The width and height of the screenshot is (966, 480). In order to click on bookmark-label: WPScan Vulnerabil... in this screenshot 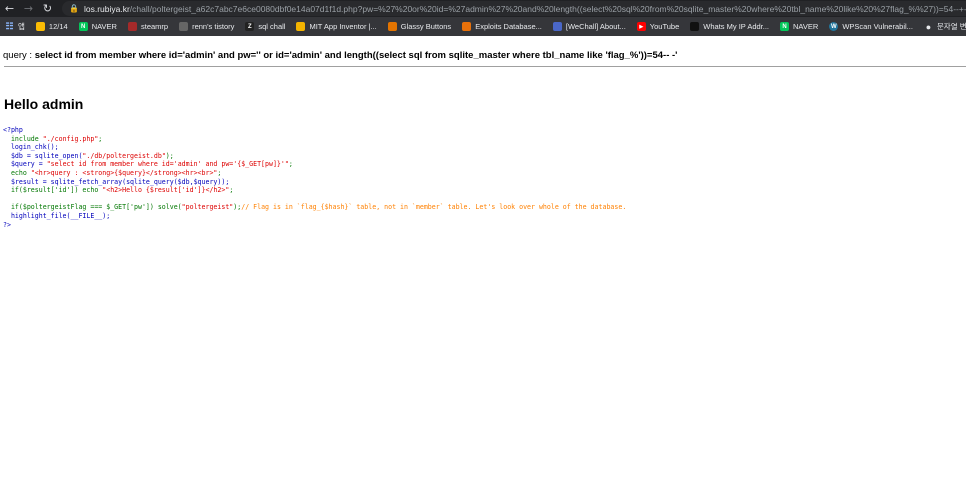, I will do `click(877, 26)`.